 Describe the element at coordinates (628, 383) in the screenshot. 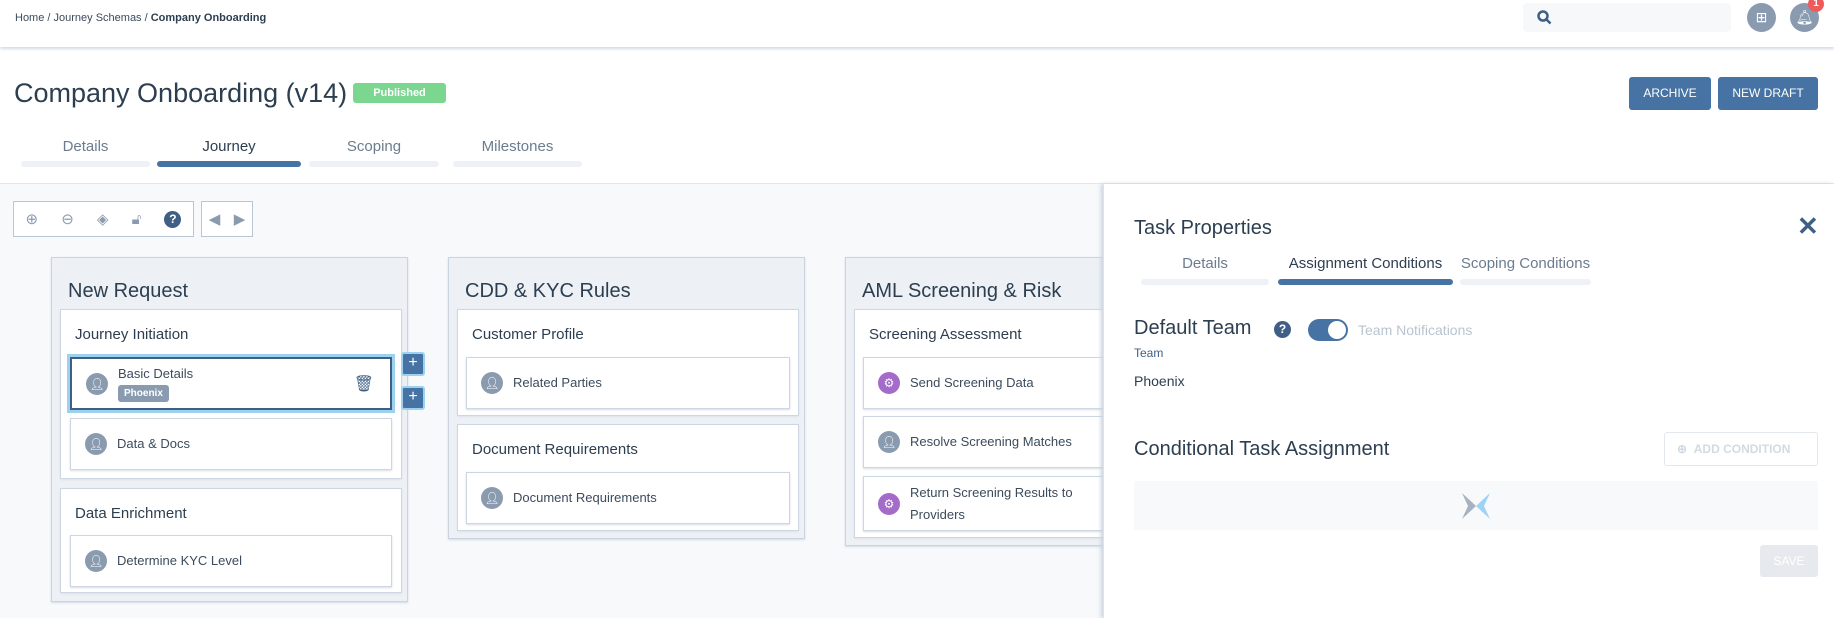

I see `task-card: 👤︎ Related Parties` at that location.